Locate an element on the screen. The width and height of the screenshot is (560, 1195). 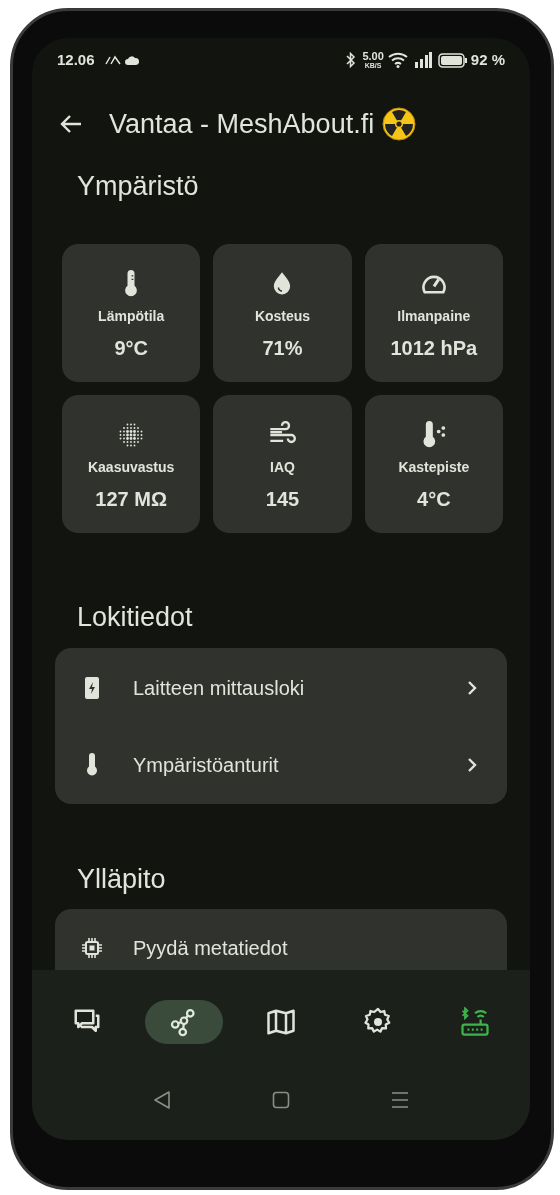
network-speed: 5.00 is located at coordinates (373, 56).